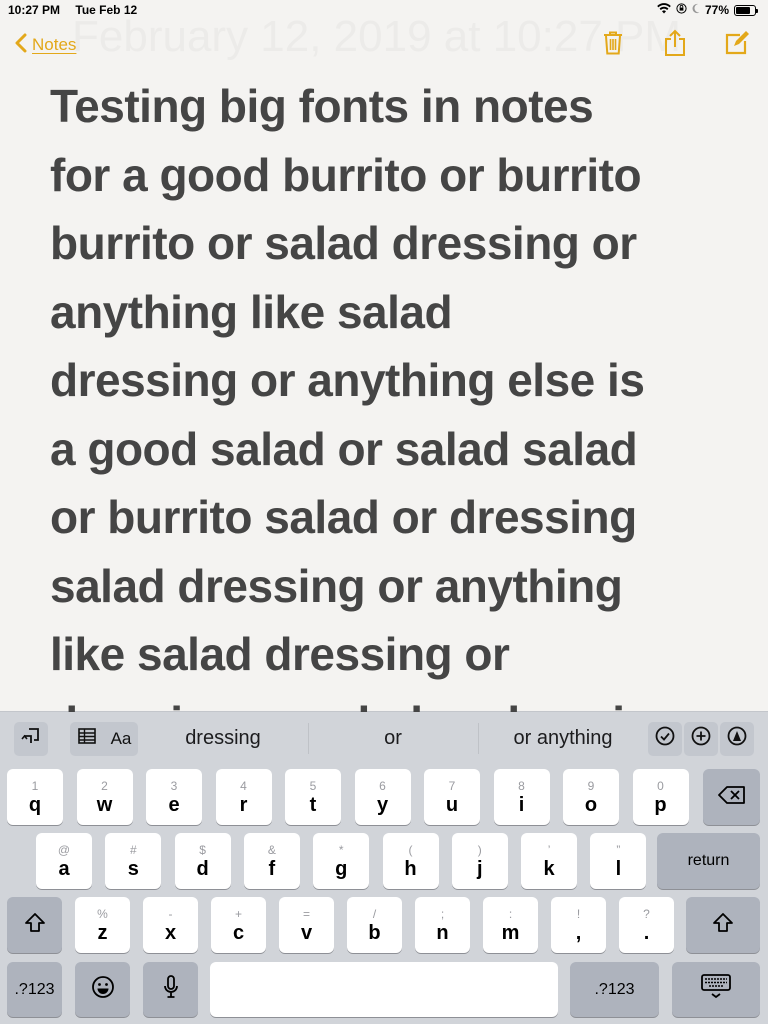  I want to click on trash-button, so click(613, 45).